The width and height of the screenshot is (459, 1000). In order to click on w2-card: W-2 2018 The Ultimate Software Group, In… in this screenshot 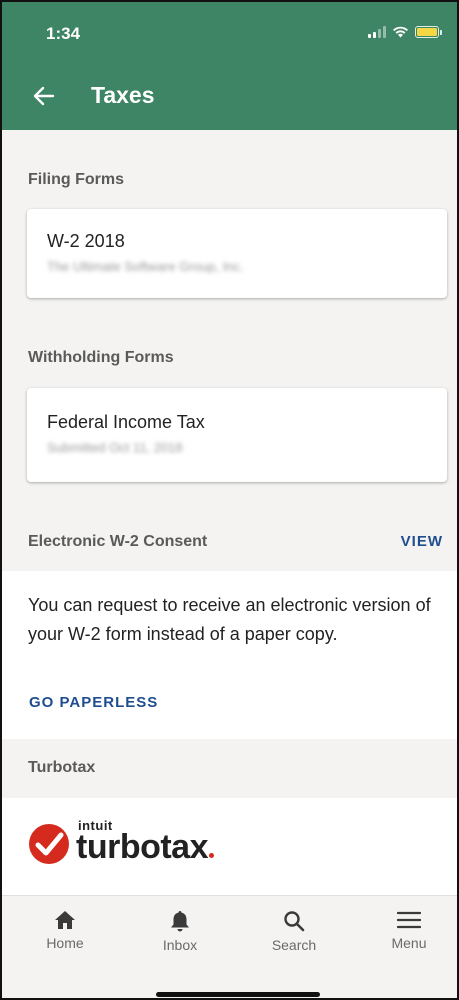, I will do `click(237, 253)`.